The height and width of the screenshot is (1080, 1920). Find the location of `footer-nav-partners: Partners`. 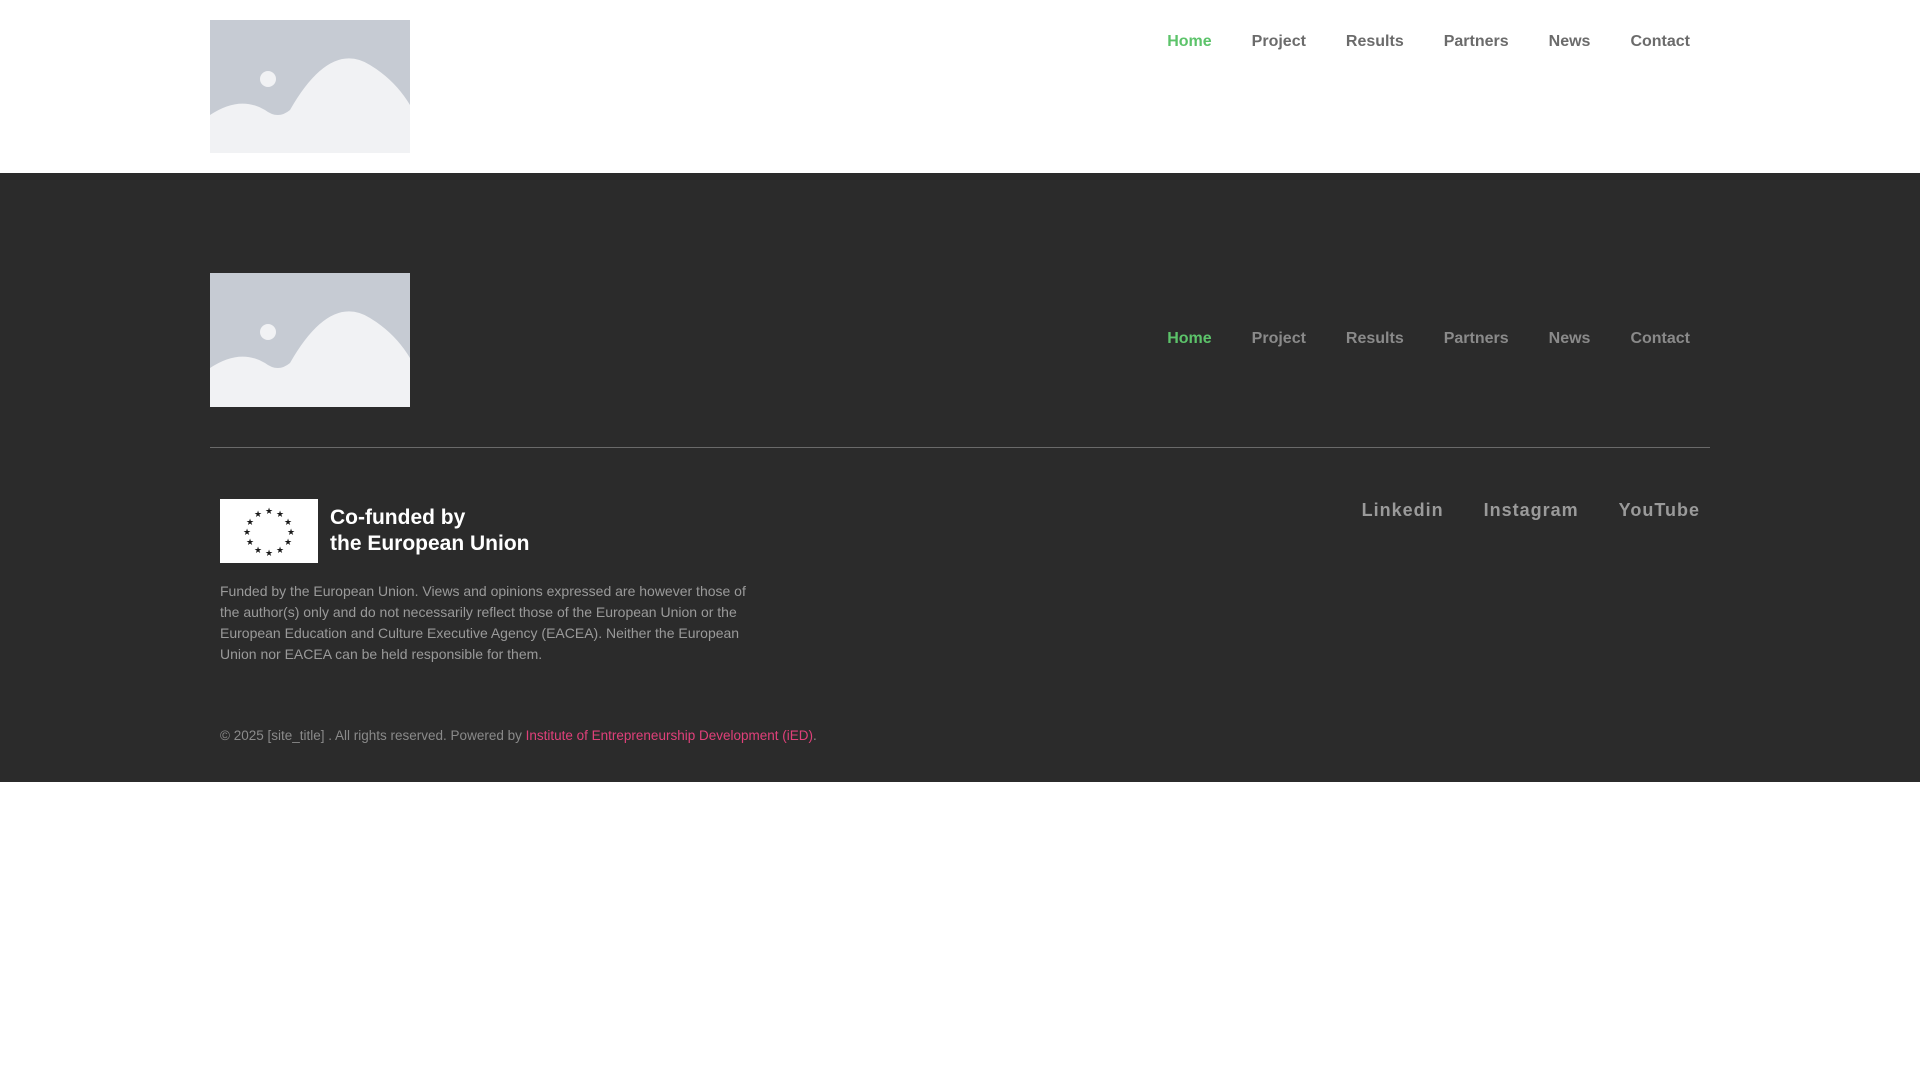

footer-nav-partners: Partners is located at coordinates (1476, 339).